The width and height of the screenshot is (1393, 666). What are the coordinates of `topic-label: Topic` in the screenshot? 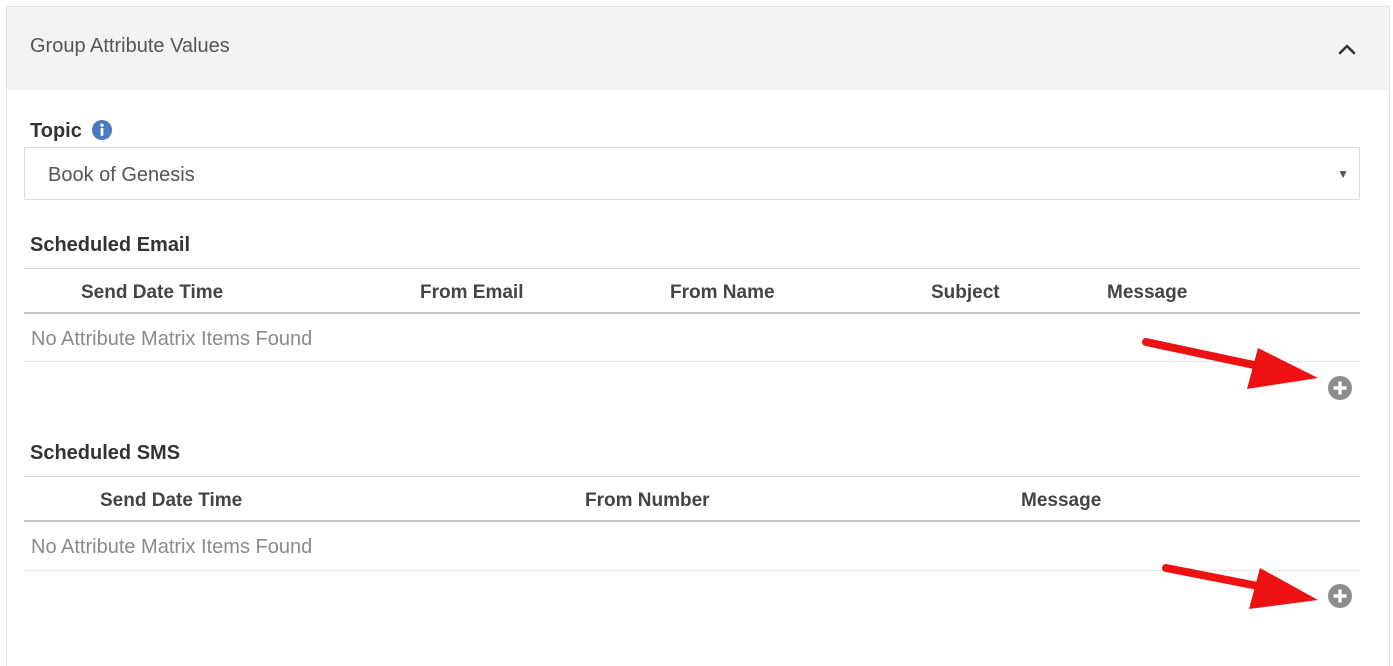 It's located at (56, 131).